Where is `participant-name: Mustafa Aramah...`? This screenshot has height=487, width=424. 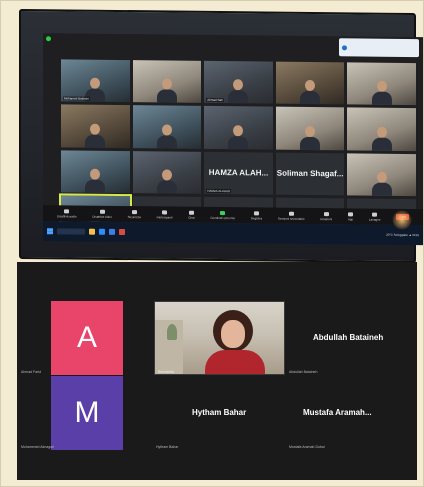 participant-name: Mustafa Aramah... is located at coordinates (337, 412).